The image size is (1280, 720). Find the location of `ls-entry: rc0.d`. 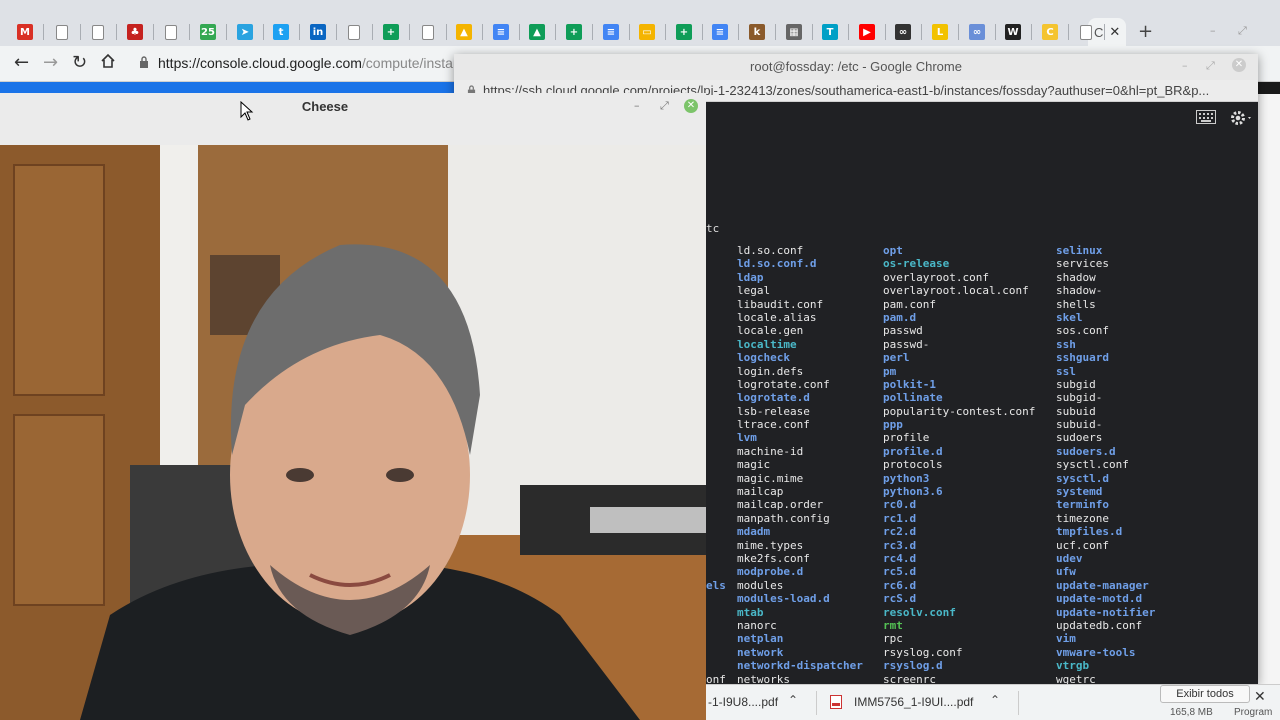

ls-entry: rc0.d is located at coordinates (900, 505).